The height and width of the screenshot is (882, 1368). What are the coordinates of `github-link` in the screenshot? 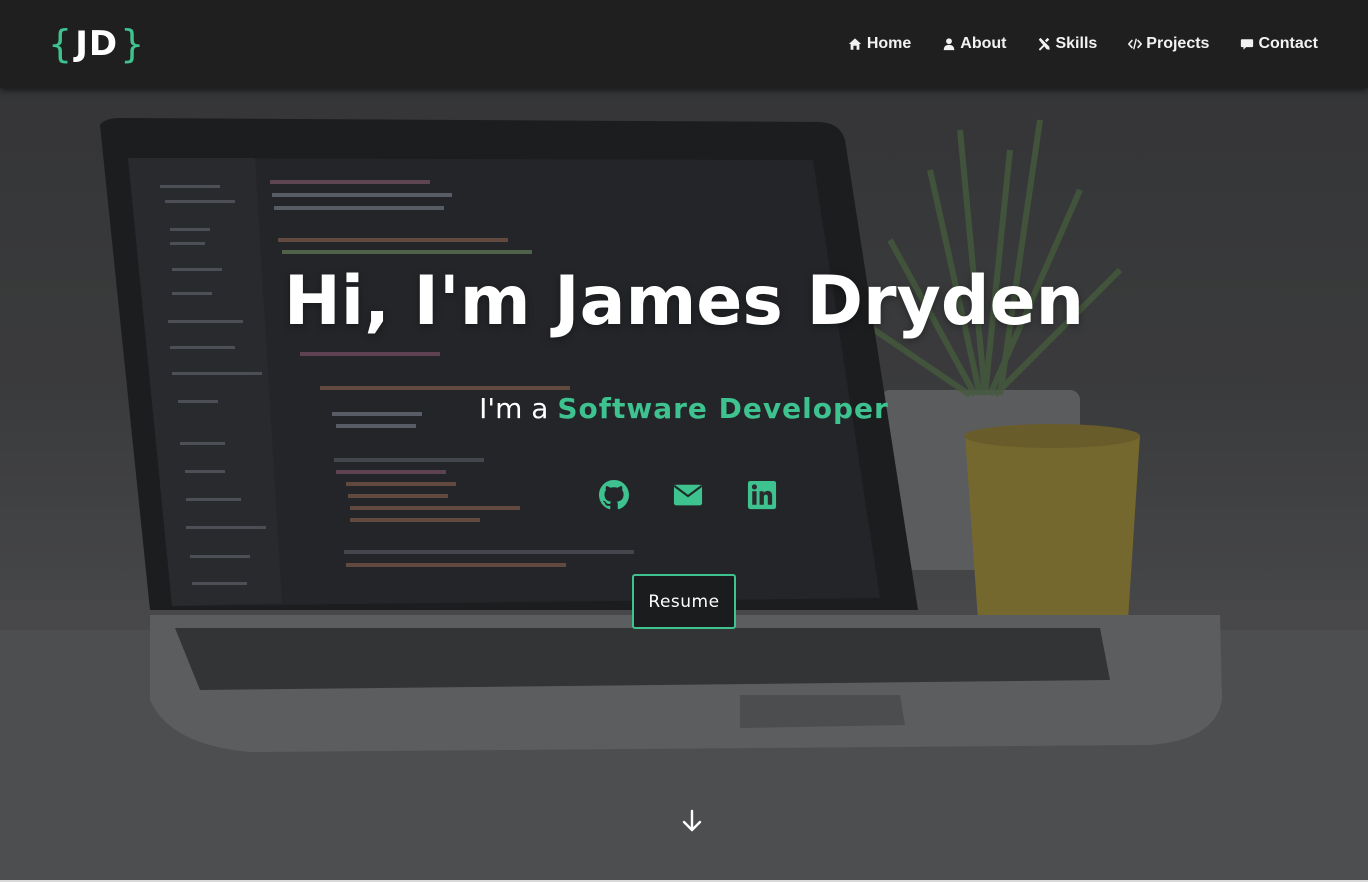 It's located at (614, 495).